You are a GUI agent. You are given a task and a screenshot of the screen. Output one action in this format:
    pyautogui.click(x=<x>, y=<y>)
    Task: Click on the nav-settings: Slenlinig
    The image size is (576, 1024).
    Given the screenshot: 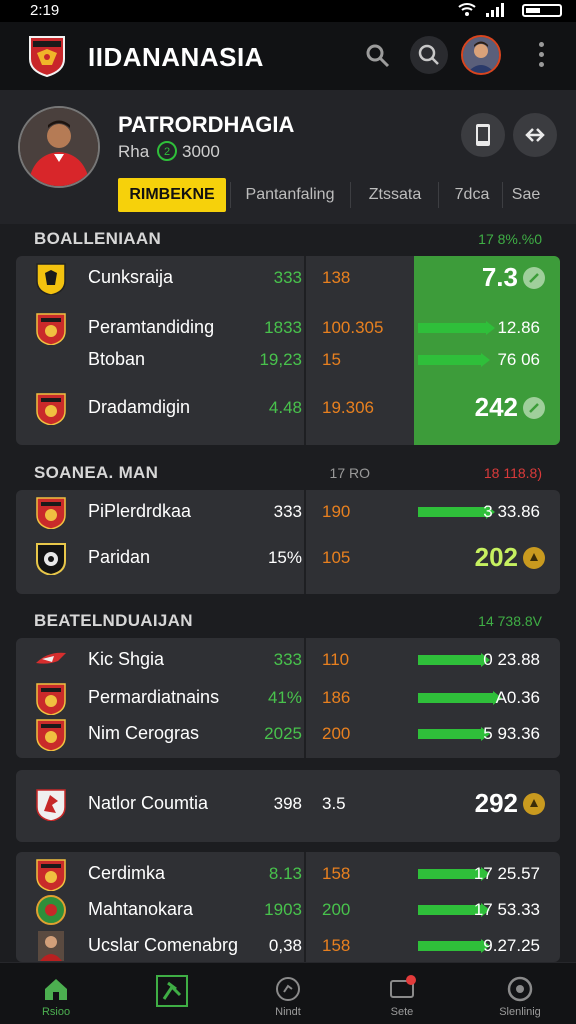 What is the action you would take?
    pyautogui.click(x=520, y=993)
    